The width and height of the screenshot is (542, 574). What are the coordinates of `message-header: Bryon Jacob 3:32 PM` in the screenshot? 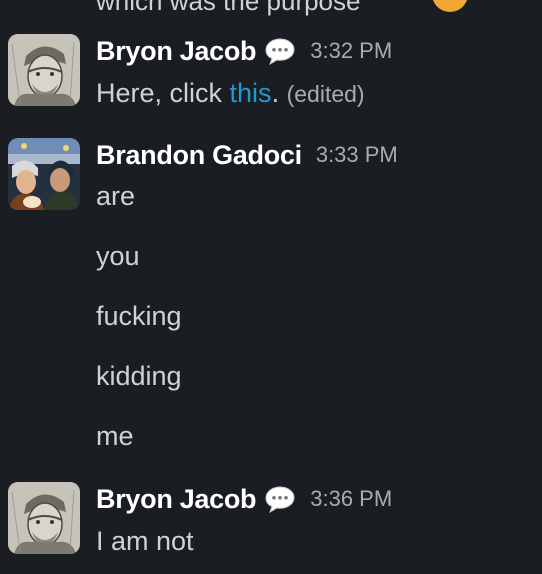 It's located at (244, 51).